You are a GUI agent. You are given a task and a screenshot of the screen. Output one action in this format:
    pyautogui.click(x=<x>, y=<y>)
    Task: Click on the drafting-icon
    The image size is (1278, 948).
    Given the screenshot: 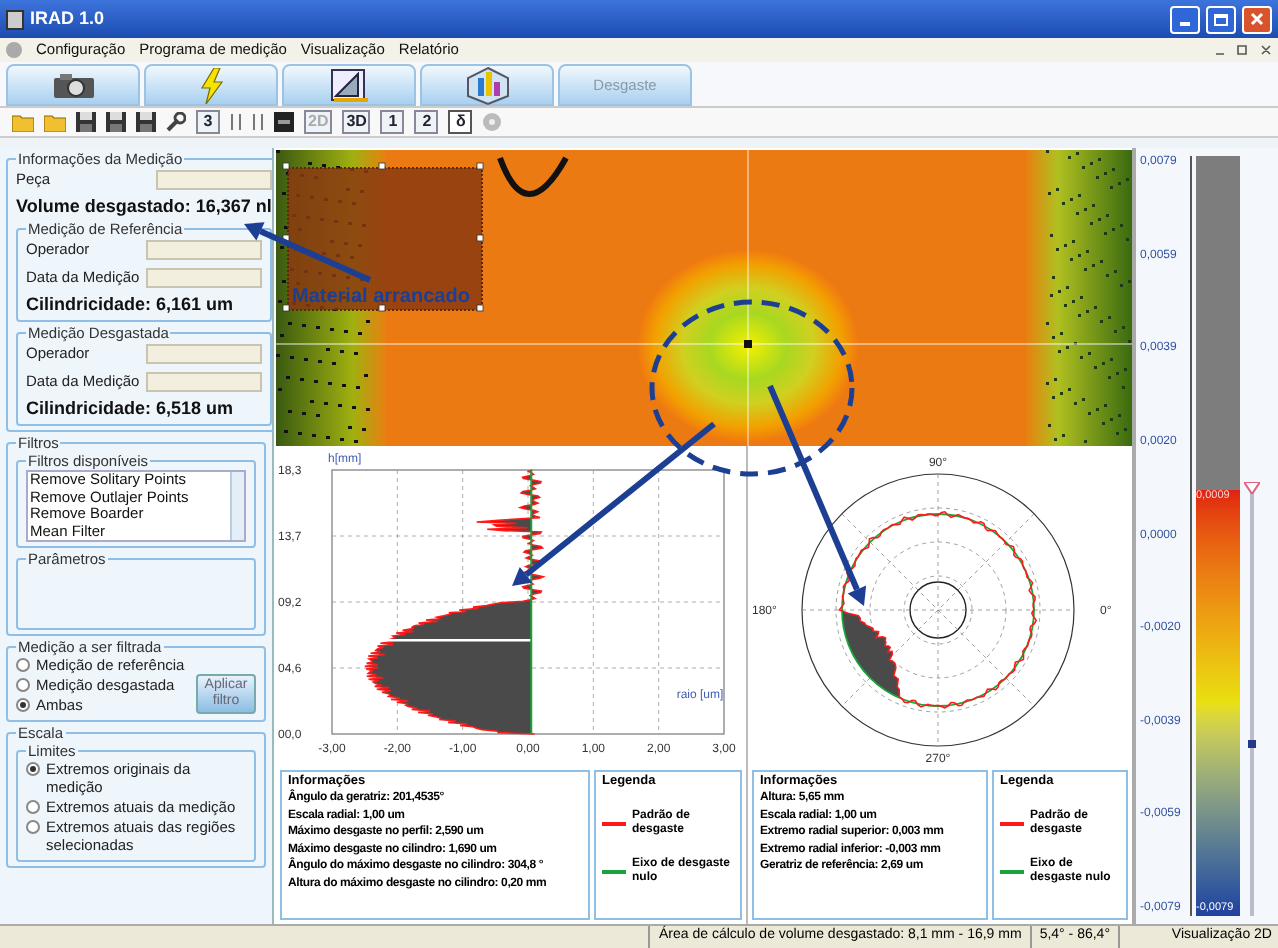 What is the action you would take?
    pyautogui.click(x=349, y=85)
    